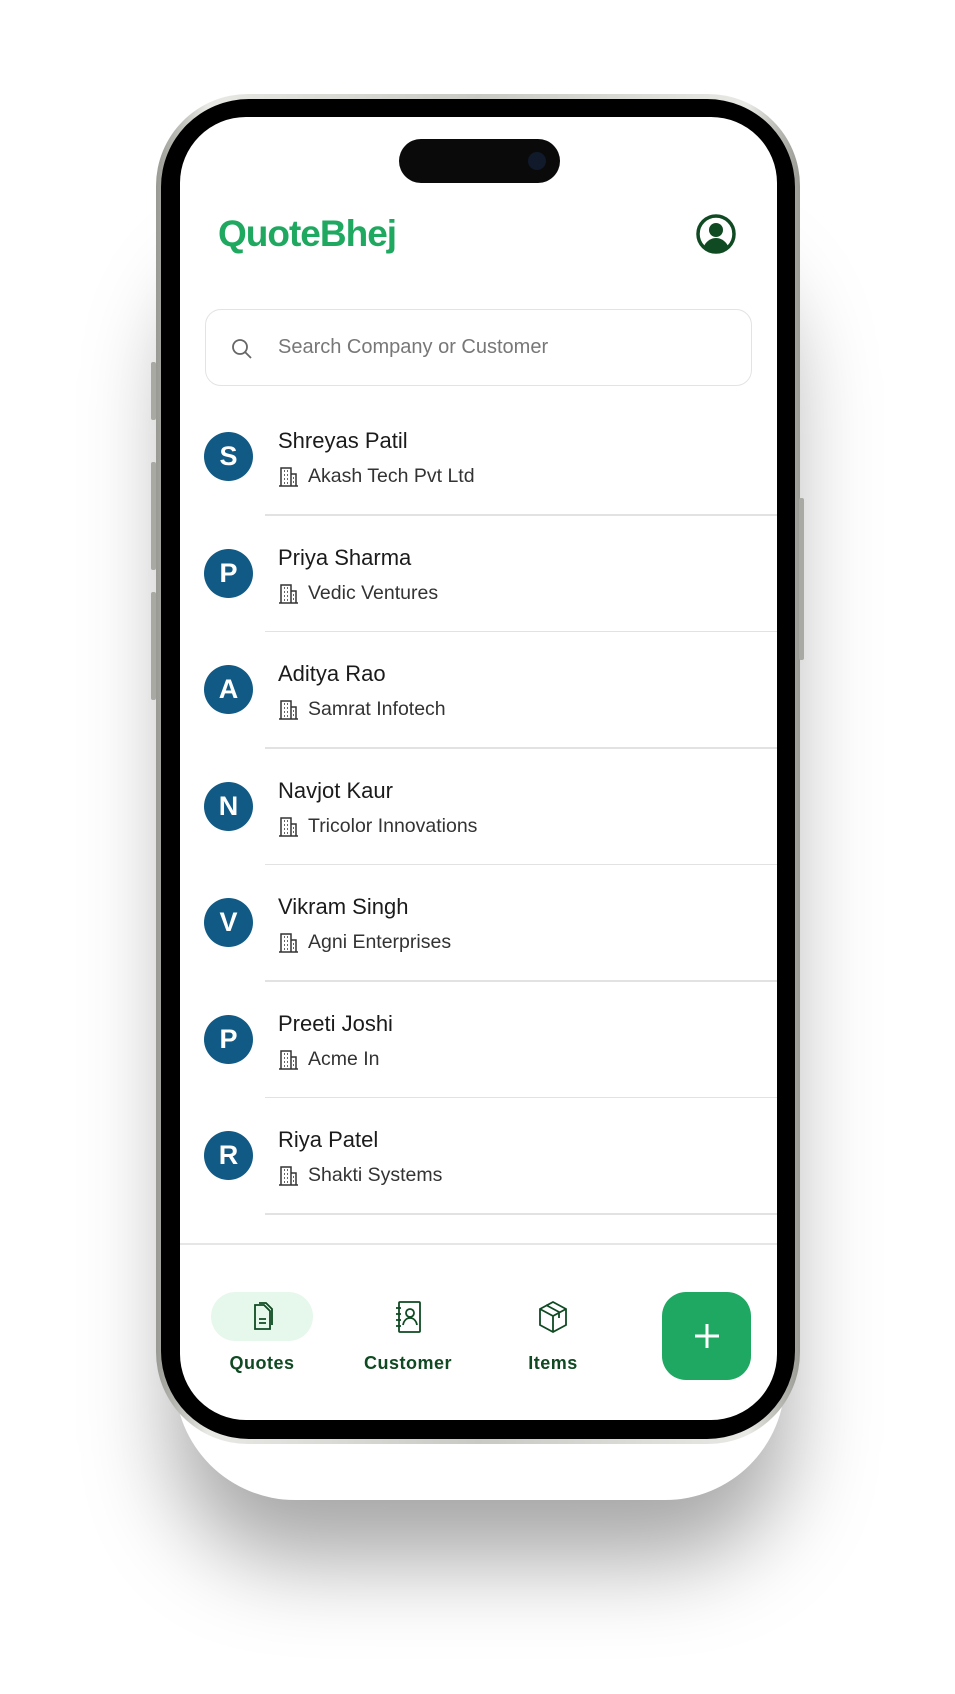 The height and width of the screenshot is (1694, 955). I want to click on company-line: Agni Enterprises, so click(364, 942).